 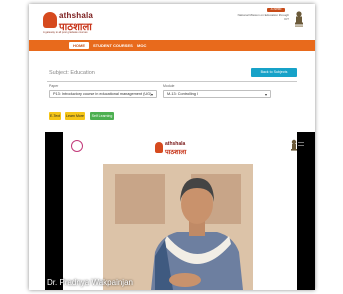 I want to click on module-select-value: M-13: Controlling I, so click(x=183, y=94).